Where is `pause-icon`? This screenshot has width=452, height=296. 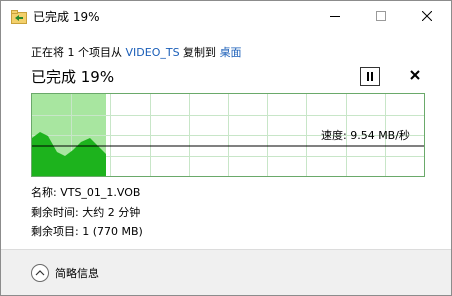 pause-icon is located at coordinates (370, 76).